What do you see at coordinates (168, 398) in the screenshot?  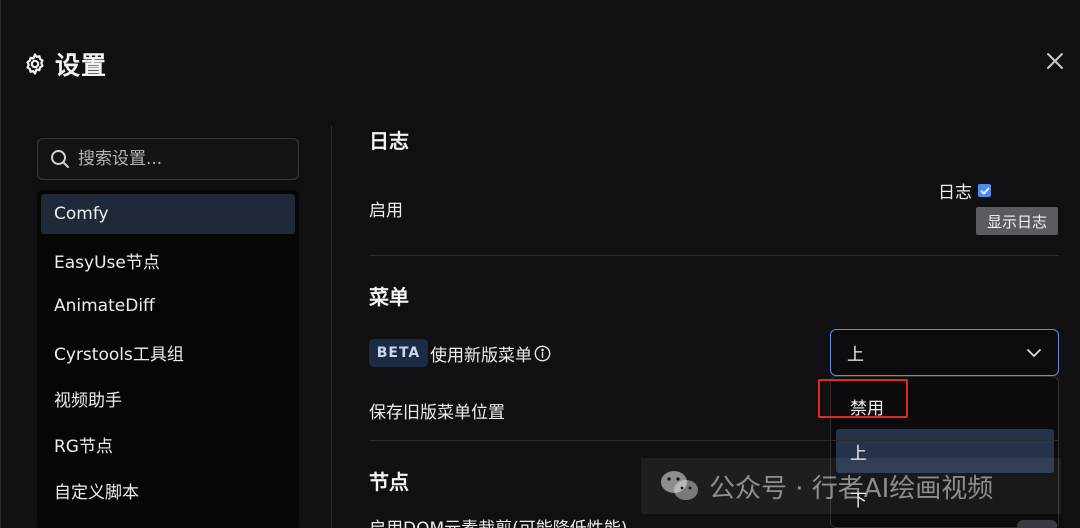 I see `sidebar-item-video-helper: 视频助手` at bounding box center [168, 398].